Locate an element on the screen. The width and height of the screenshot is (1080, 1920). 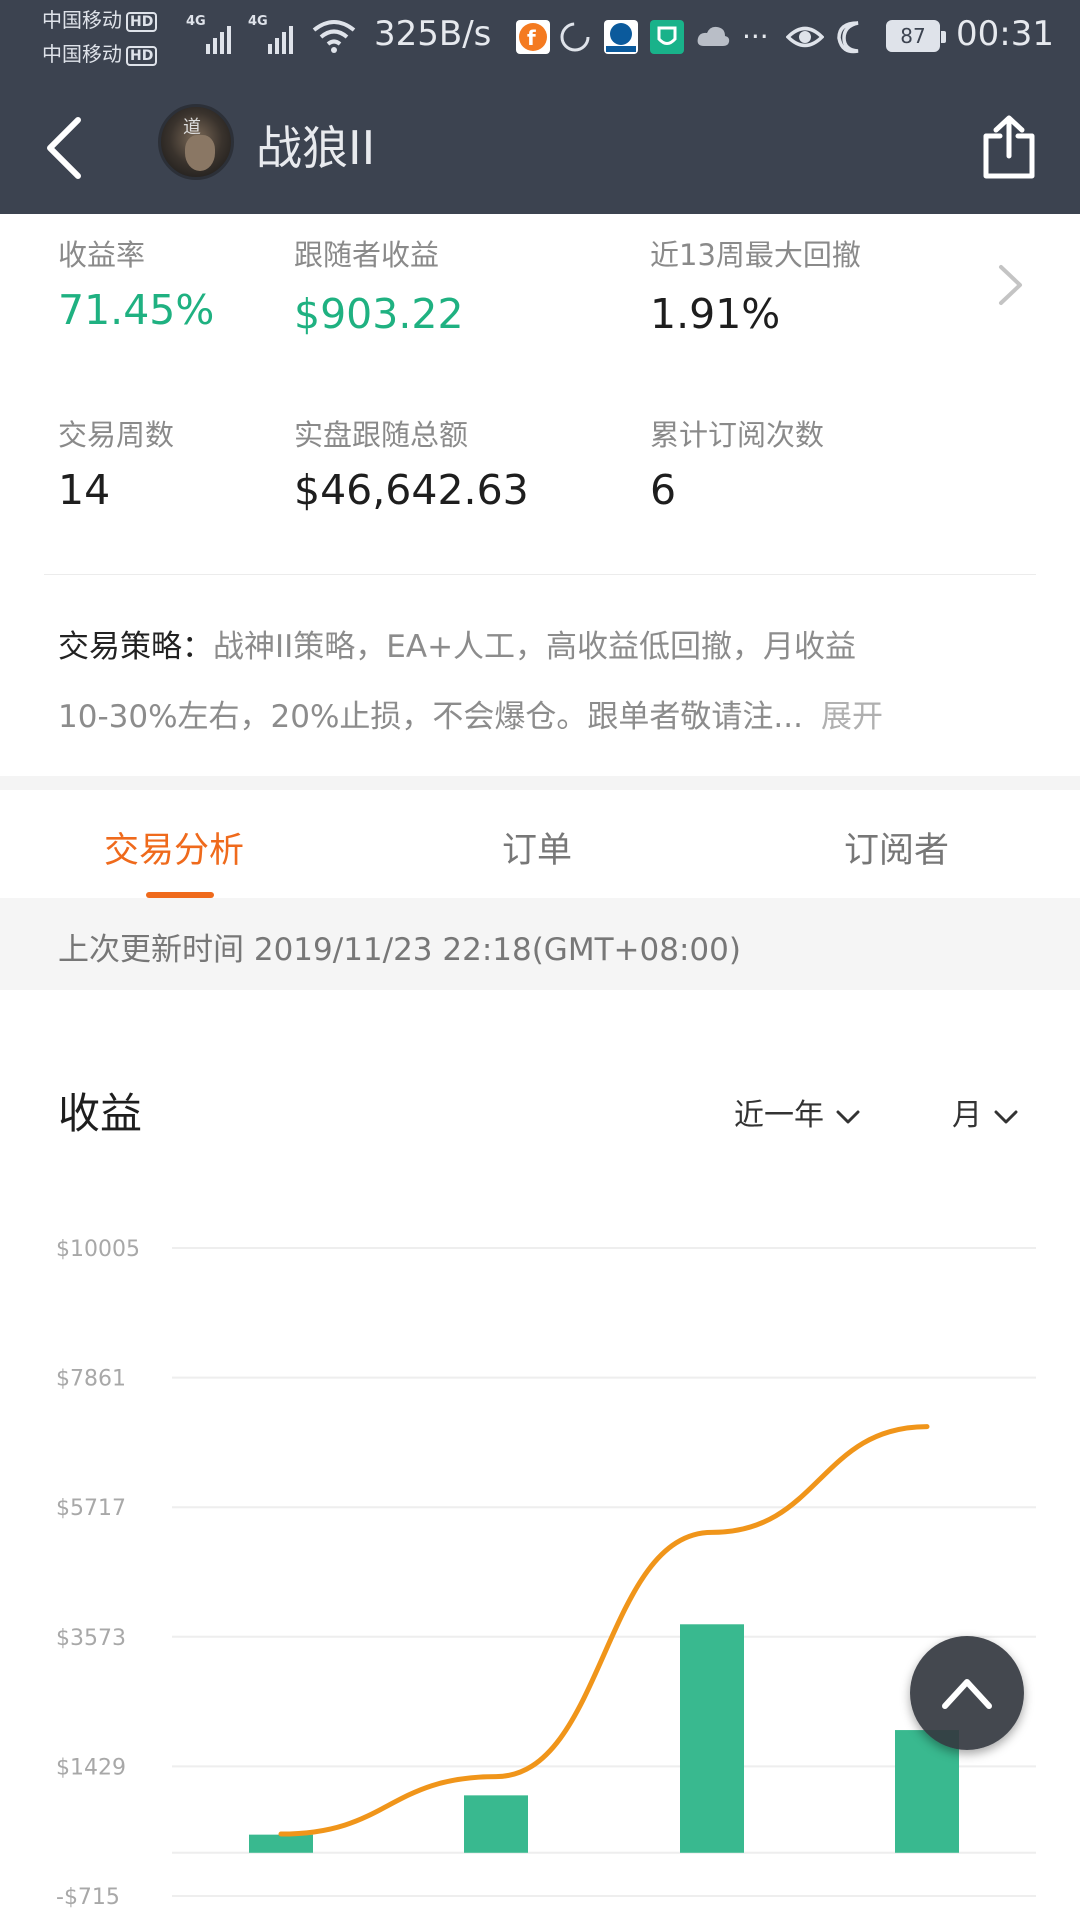
chevron-up-icon is located at coordinates (967, 1694).